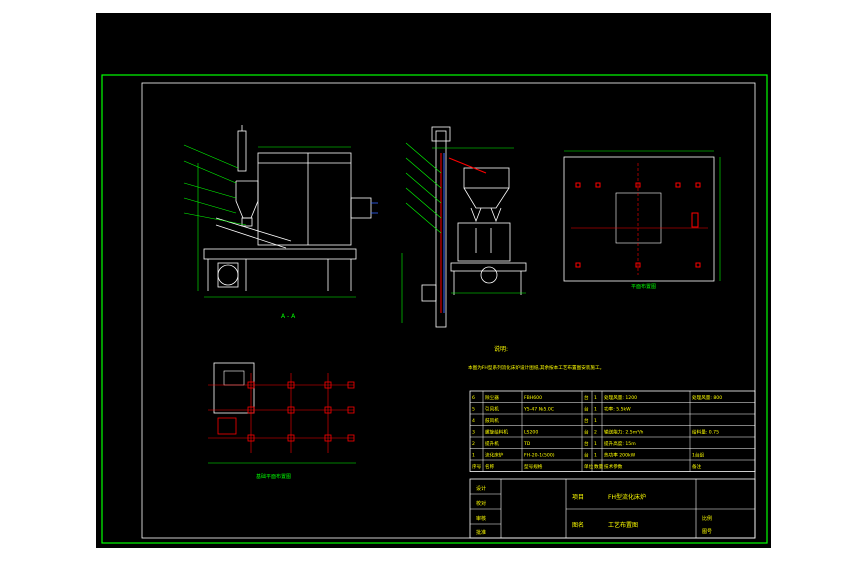 The height and width of the screenshot is (562, 867). I want to click on parts-table-cell: 输送能力: 2.5m³/h, so click(624, 432).